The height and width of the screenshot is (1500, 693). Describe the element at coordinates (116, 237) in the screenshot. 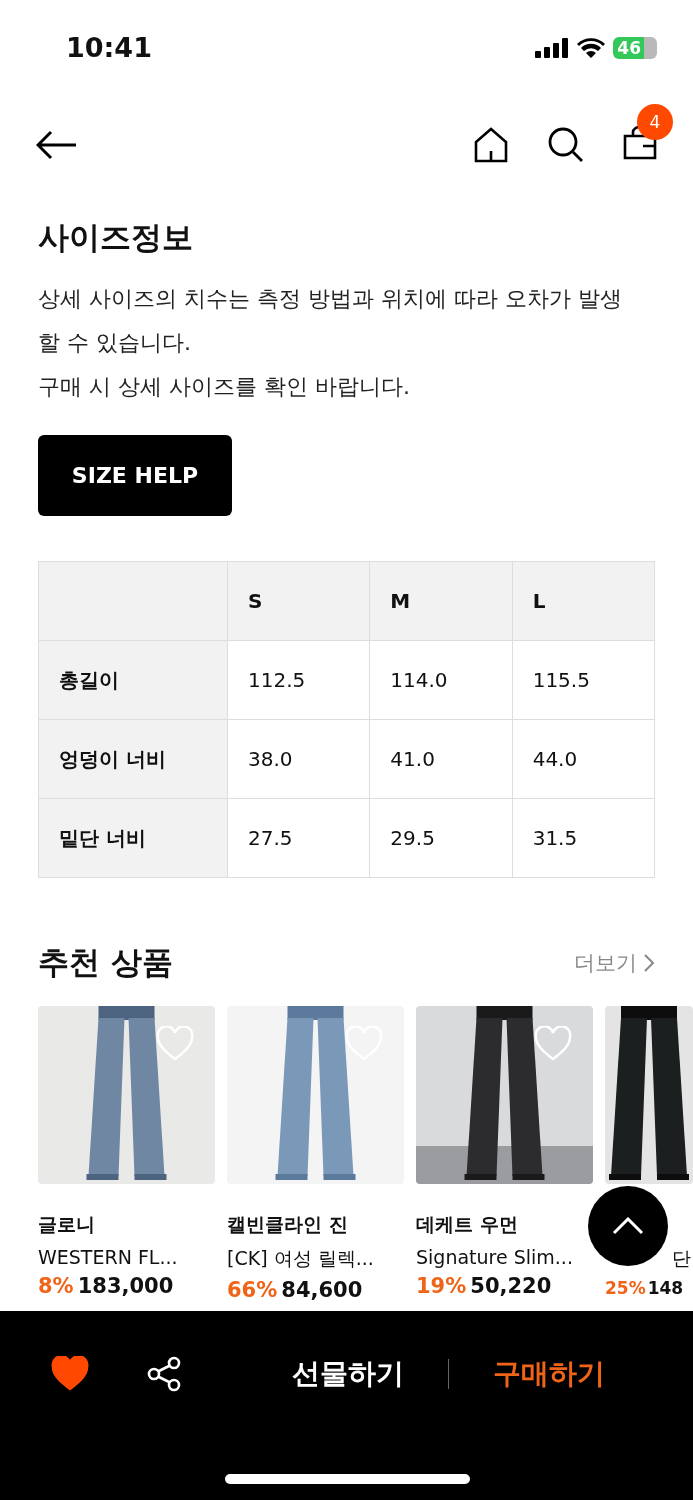

I see `section-title: 사이즈정보` at that location.